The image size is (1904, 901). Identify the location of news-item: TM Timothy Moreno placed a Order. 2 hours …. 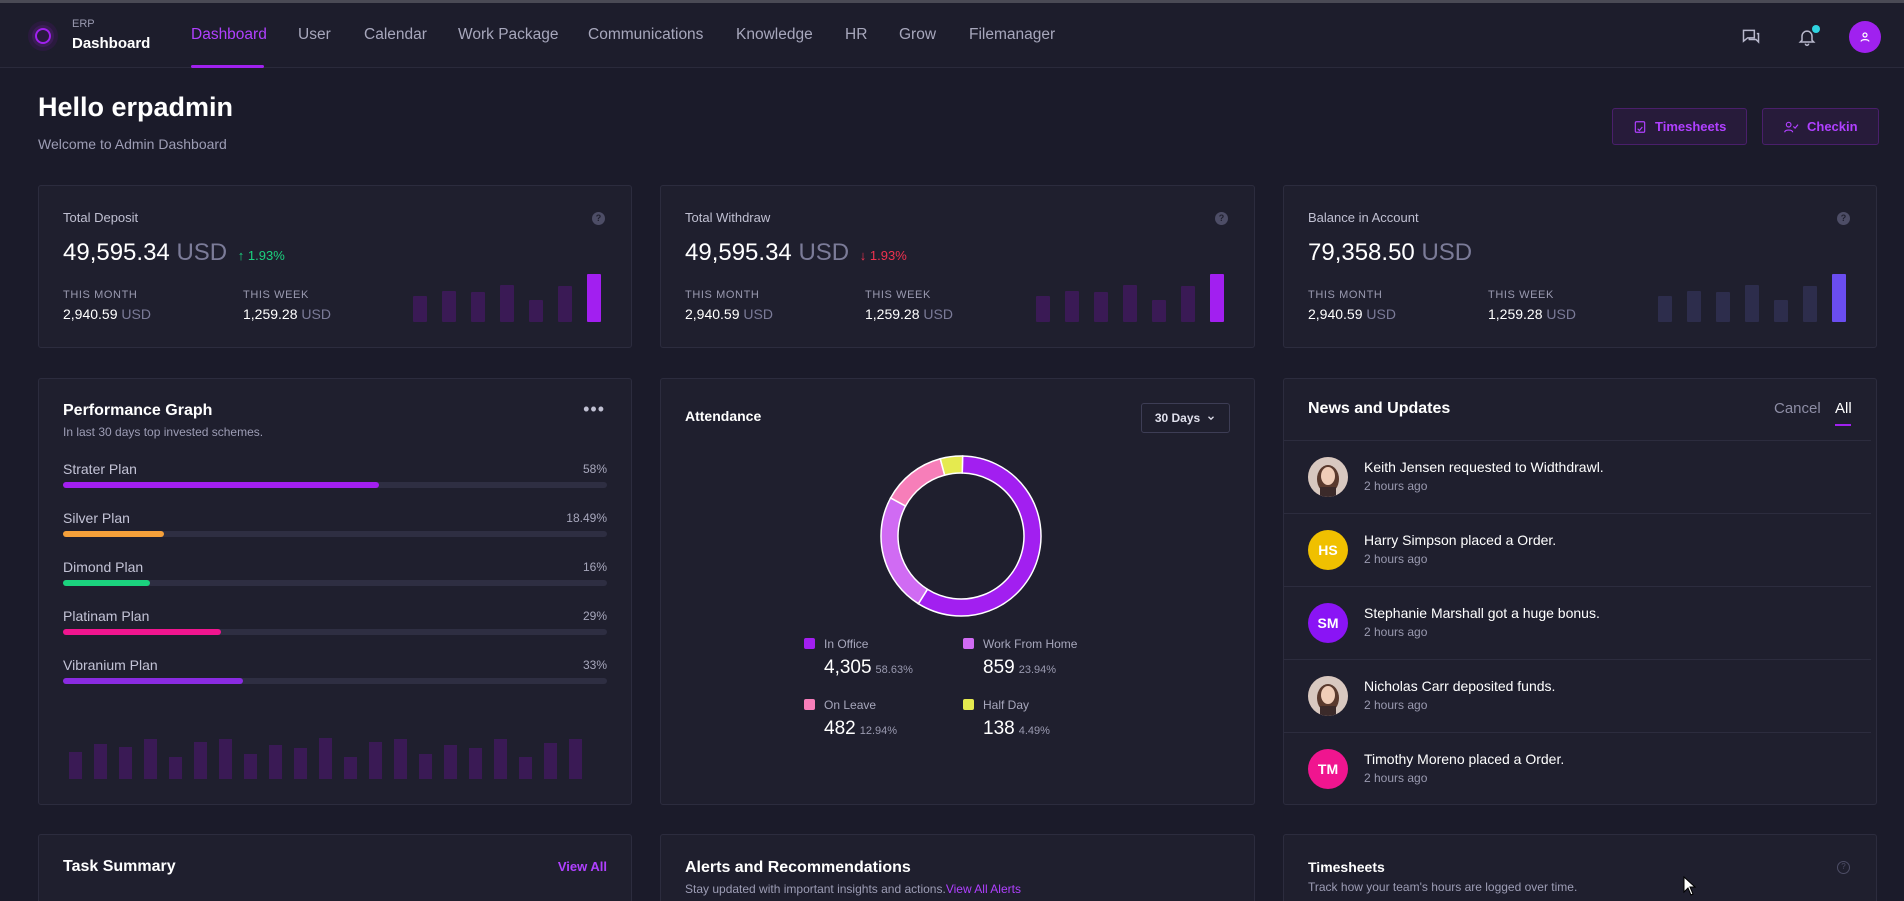
(1577, 768).